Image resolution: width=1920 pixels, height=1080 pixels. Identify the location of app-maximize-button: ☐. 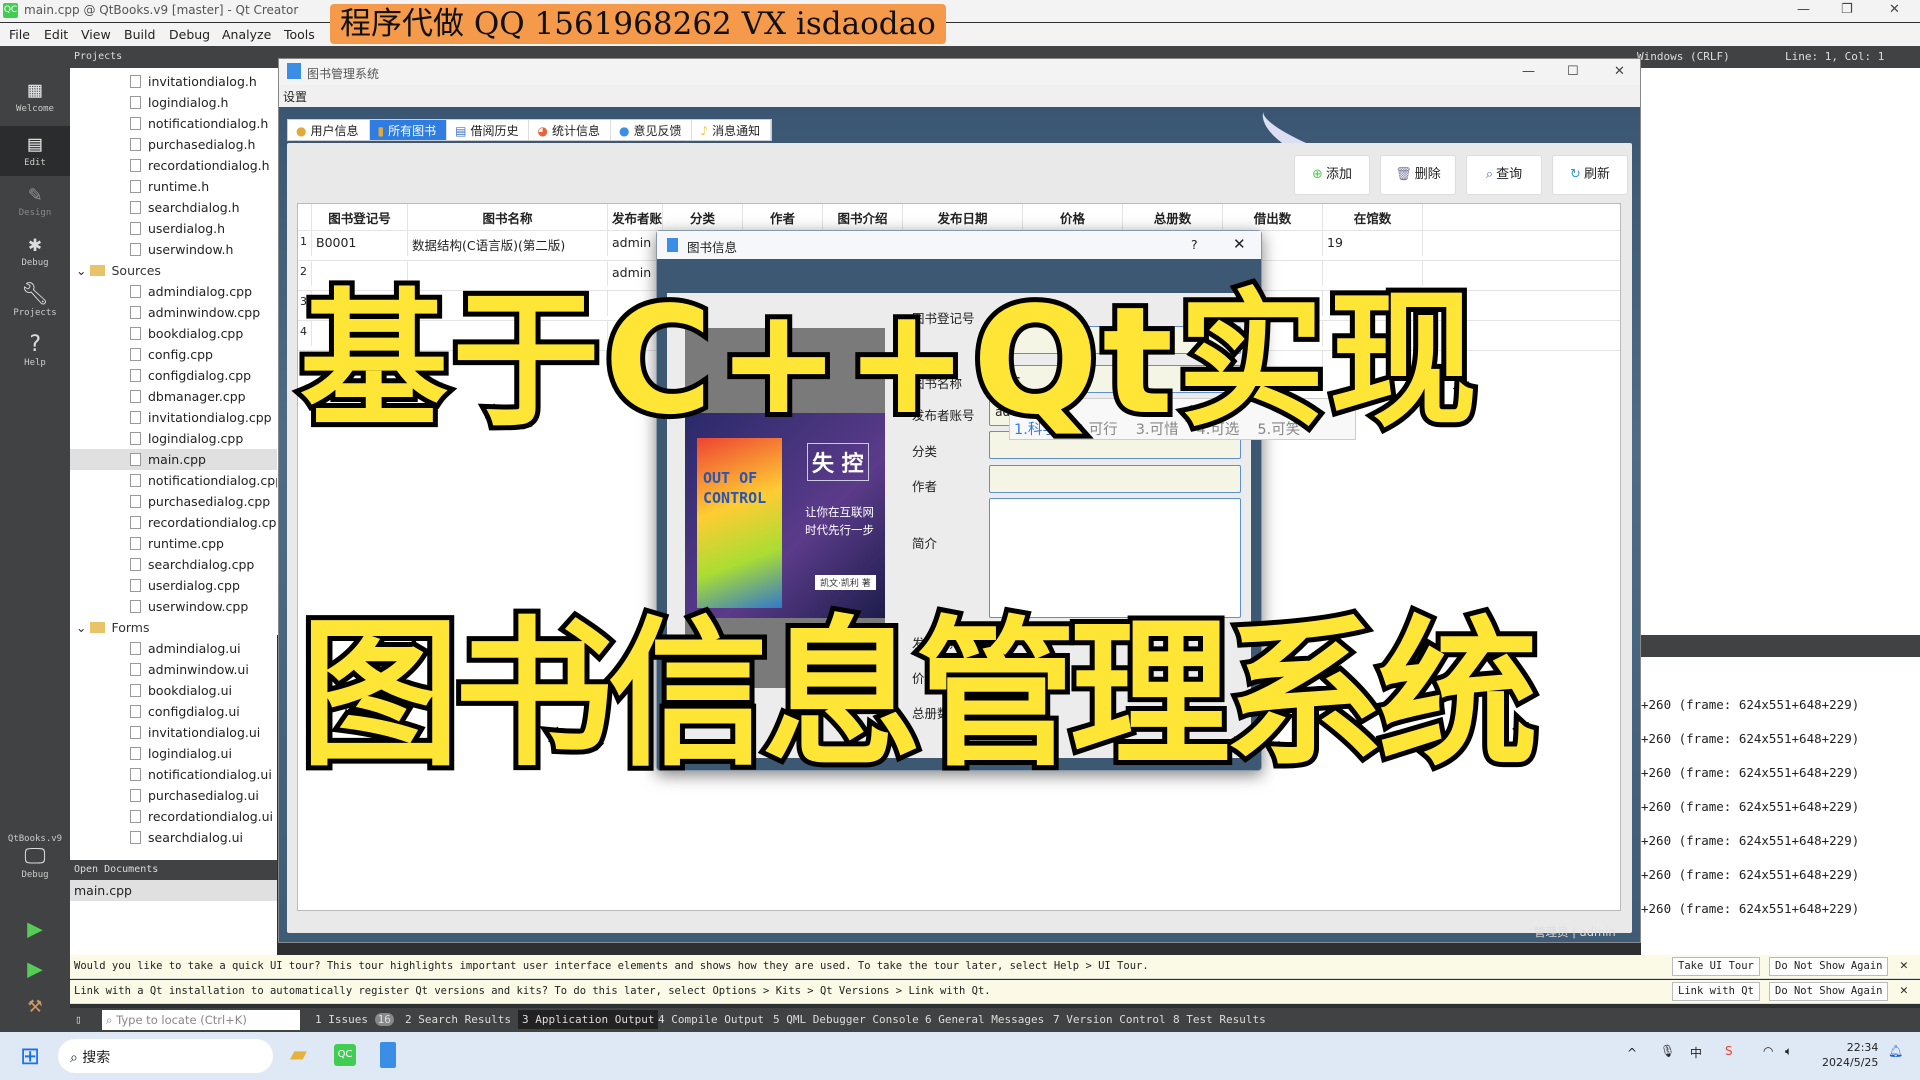
(1573, 71).